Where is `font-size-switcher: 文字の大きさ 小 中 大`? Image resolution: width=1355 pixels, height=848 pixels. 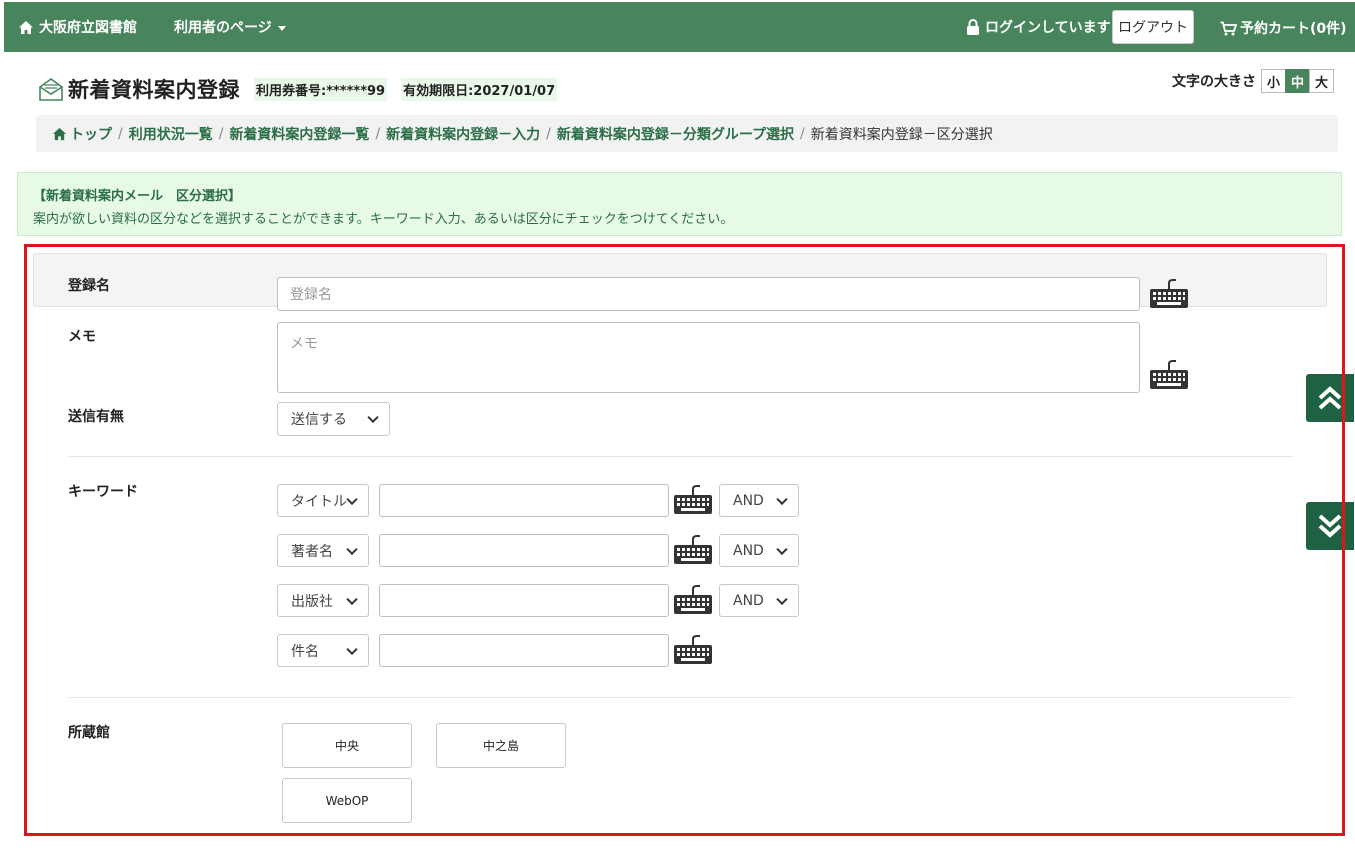
font-size-switcher: 文字の大きさ 小 中 大 is located at coordinates (1253, 81).